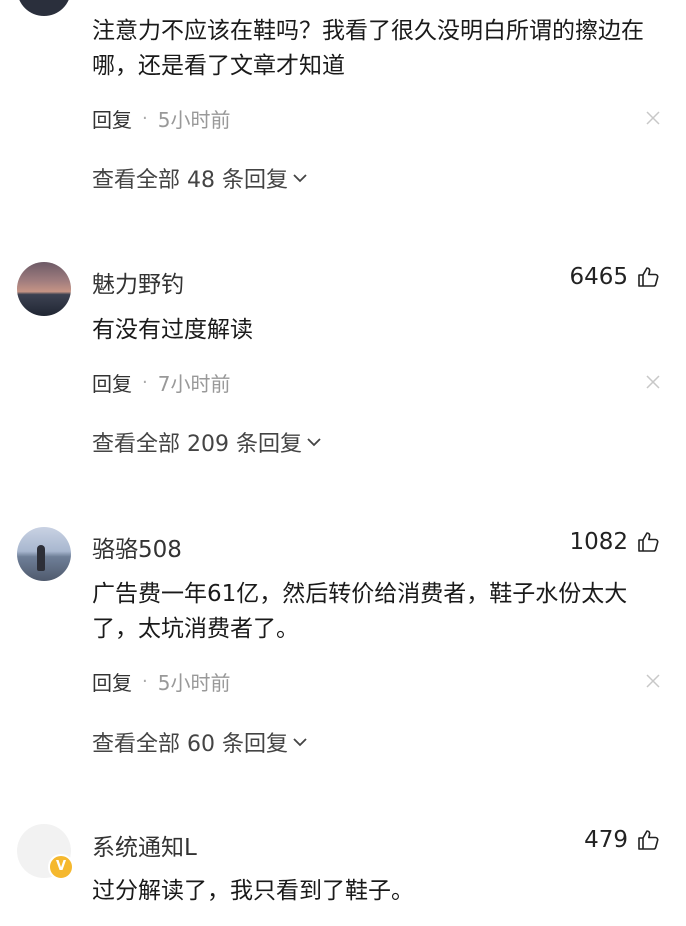 This screenshot has width=686, height=926. I want to click on like-count: 479, so click(606, 840).